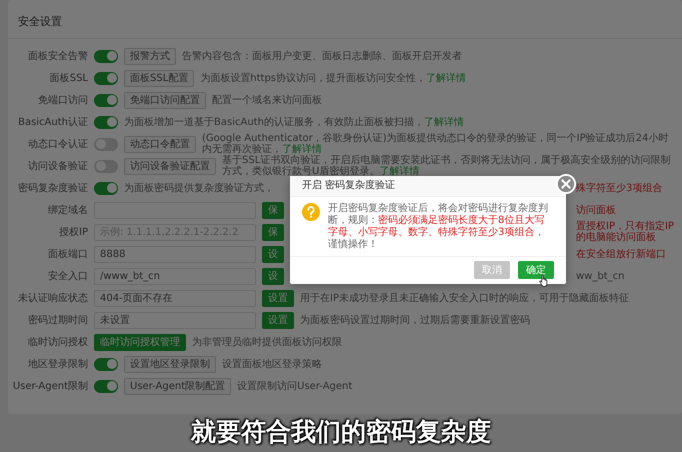 Image resolution: width=682 pixels, height=452 pixels. What do you see at coordinates (267, 342) in the screenshot?
I see `setting-description: 为非管理员临时提供面板访问权限` at bounding box center [267, 342].